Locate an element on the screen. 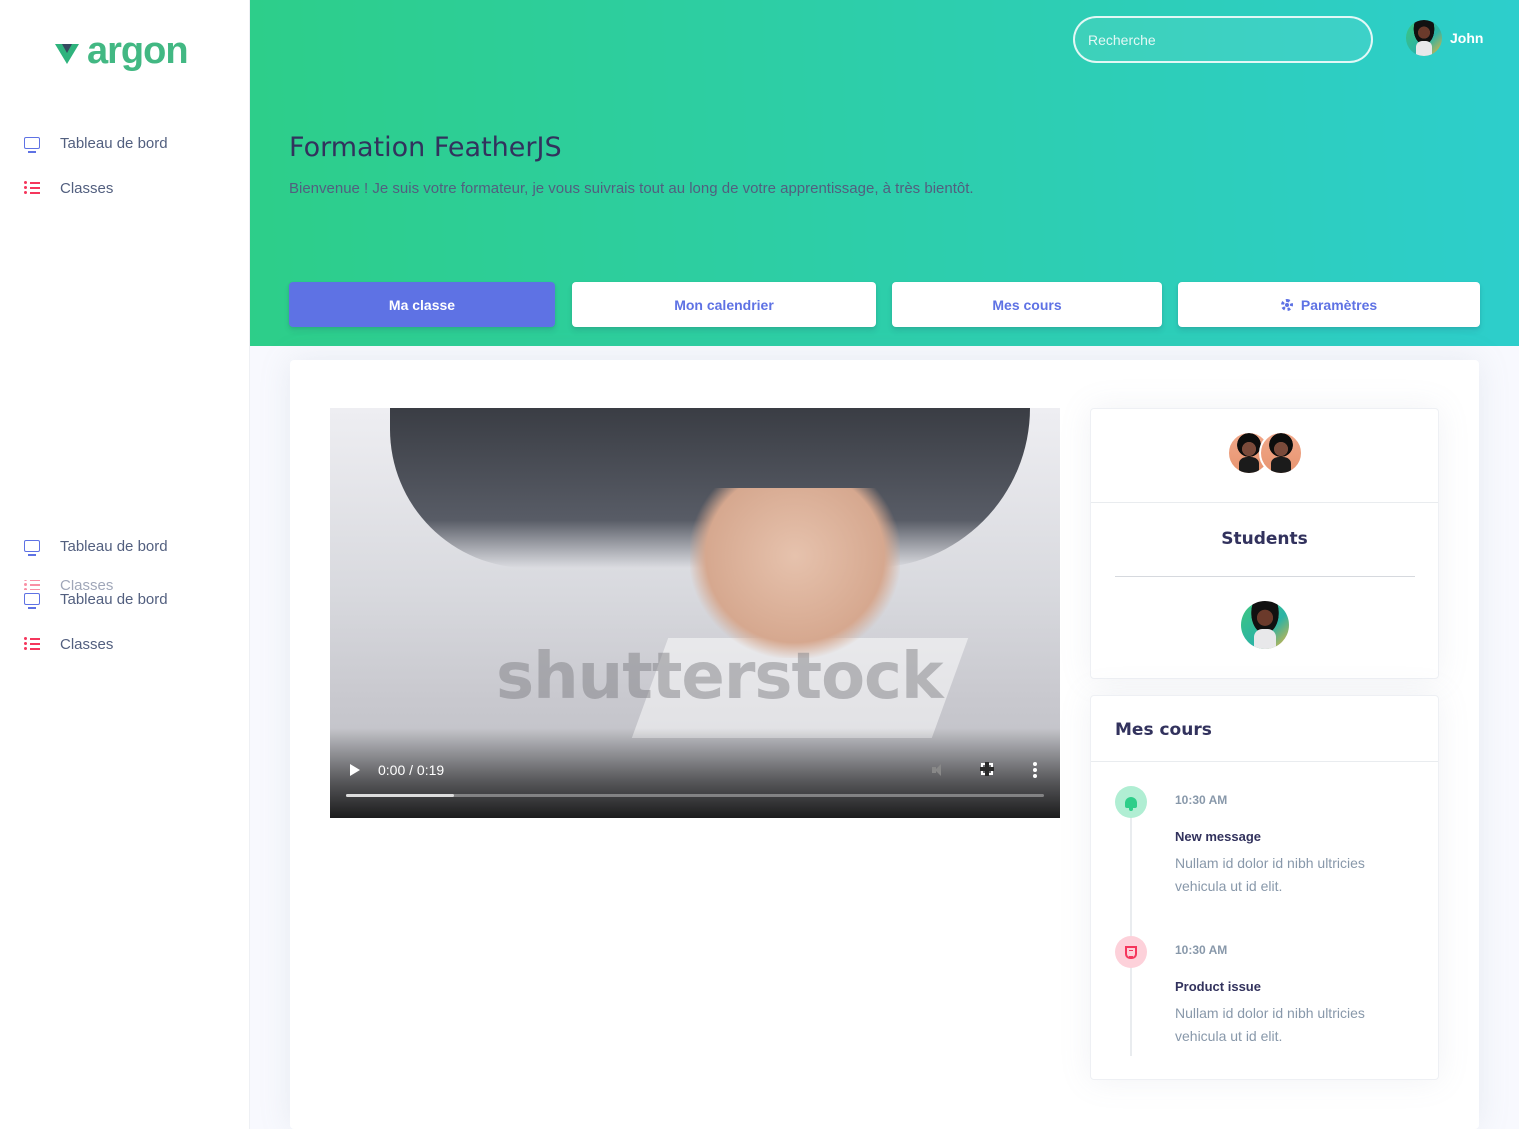  gear-icon is located at coordinates (1286, 304).